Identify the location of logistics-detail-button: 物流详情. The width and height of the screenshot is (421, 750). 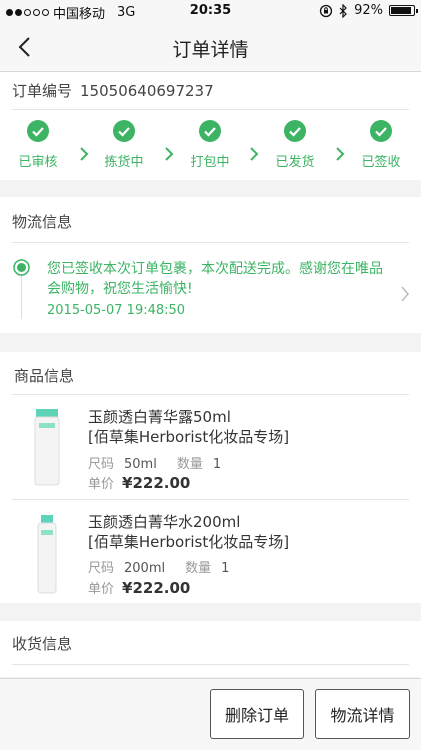
(362, 714).